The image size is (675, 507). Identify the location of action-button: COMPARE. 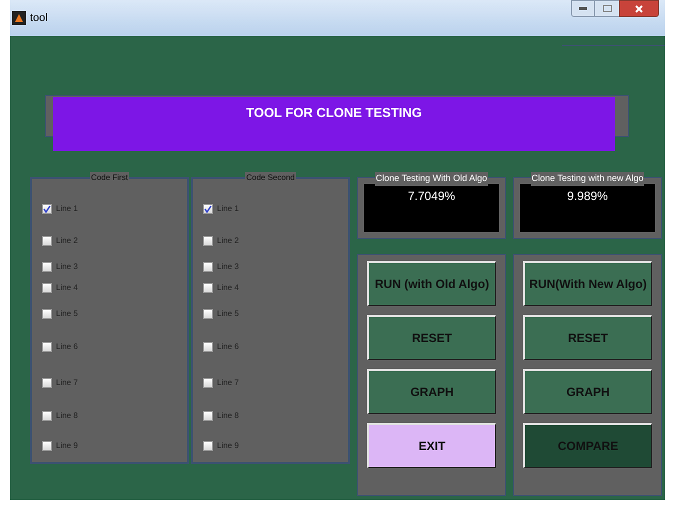
(587, 445).